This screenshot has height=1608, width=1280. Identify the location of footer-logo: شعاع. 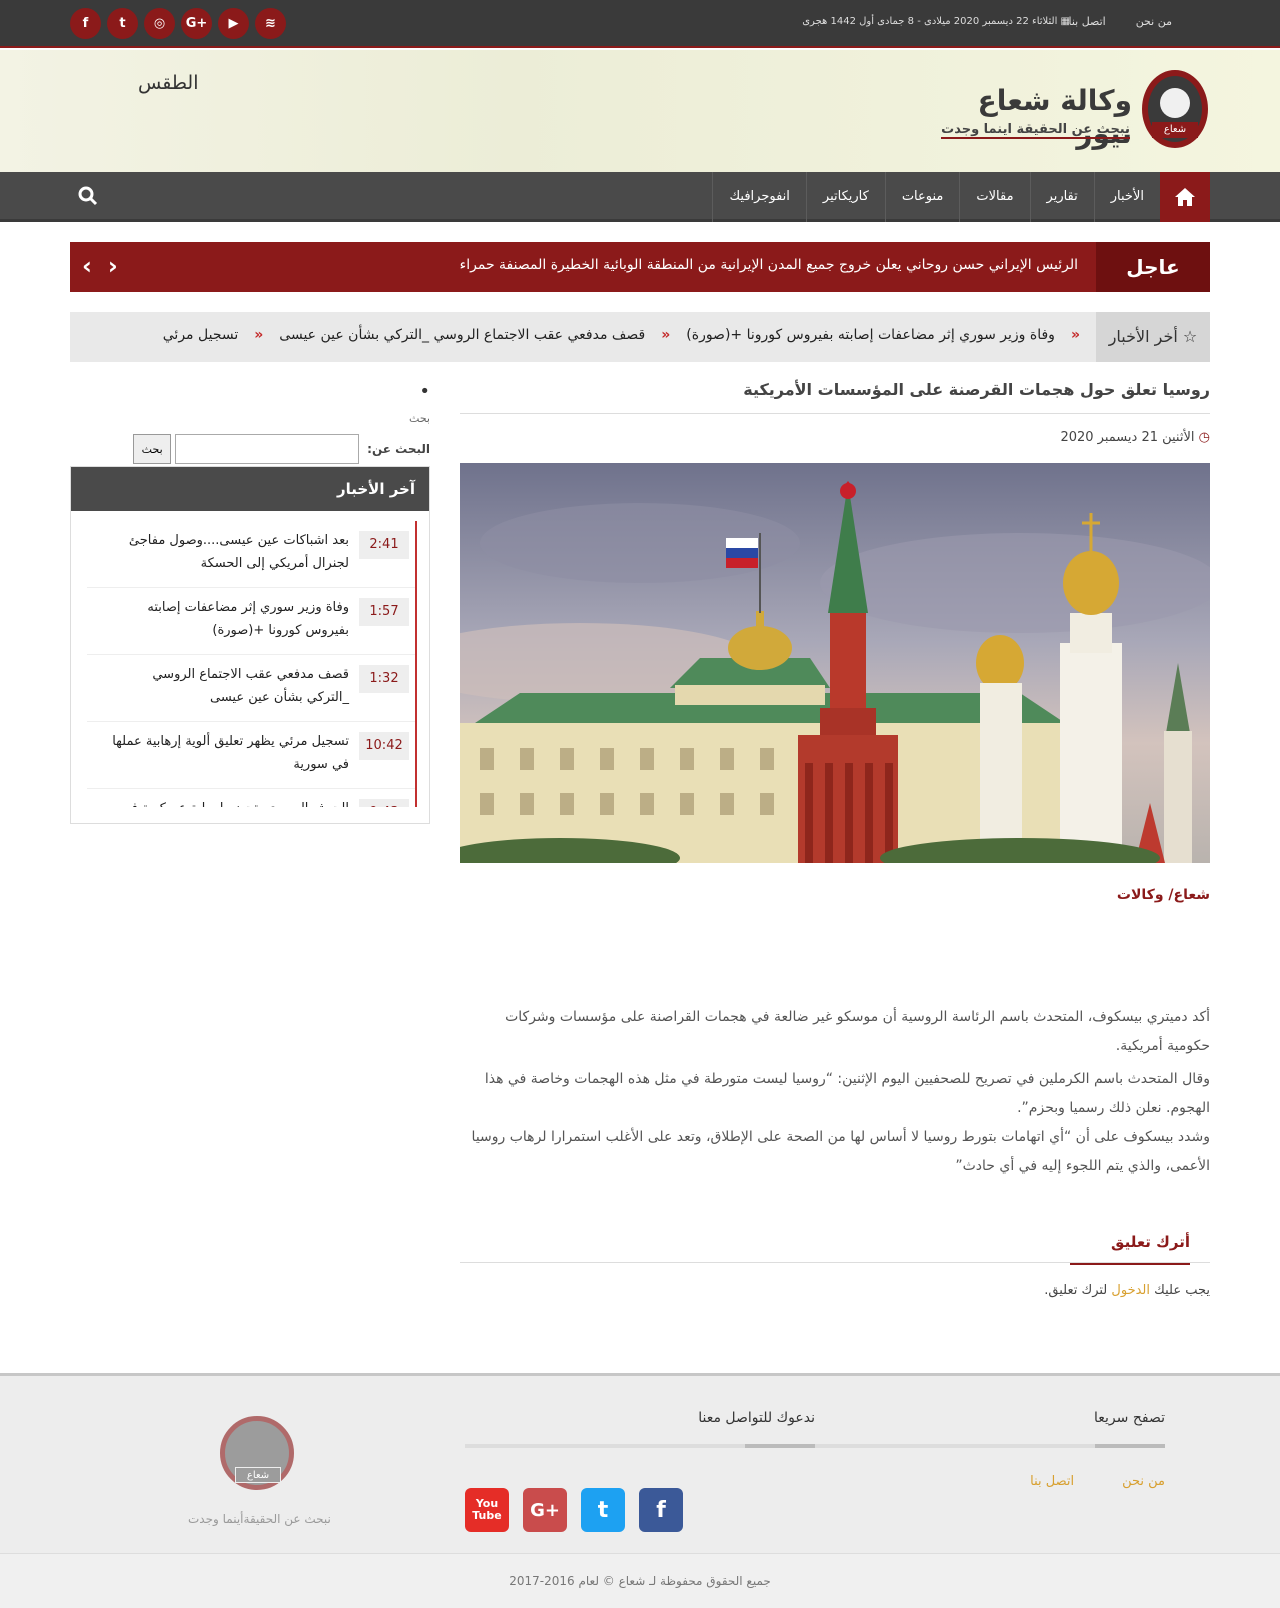
(257, 1455).